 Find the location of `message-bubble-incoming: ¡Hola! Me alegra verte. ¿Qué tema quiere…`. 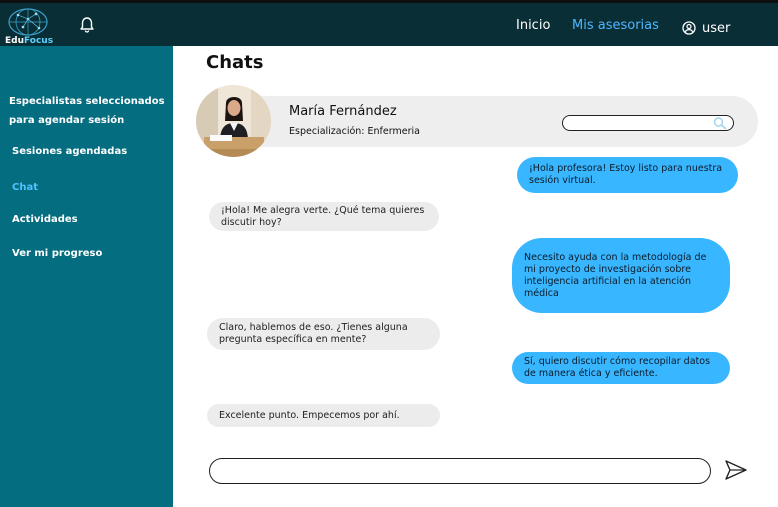

message-bubble-incoming: ¡Hola! Me alegra verte. ¿Qué tema quiere… is located at coordinates (324, 216).